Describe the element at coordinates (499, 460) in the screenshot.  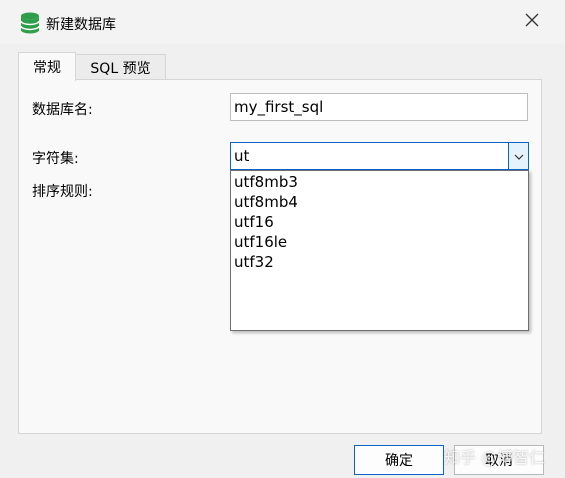
I see `cancel-button: 取消` at that location.